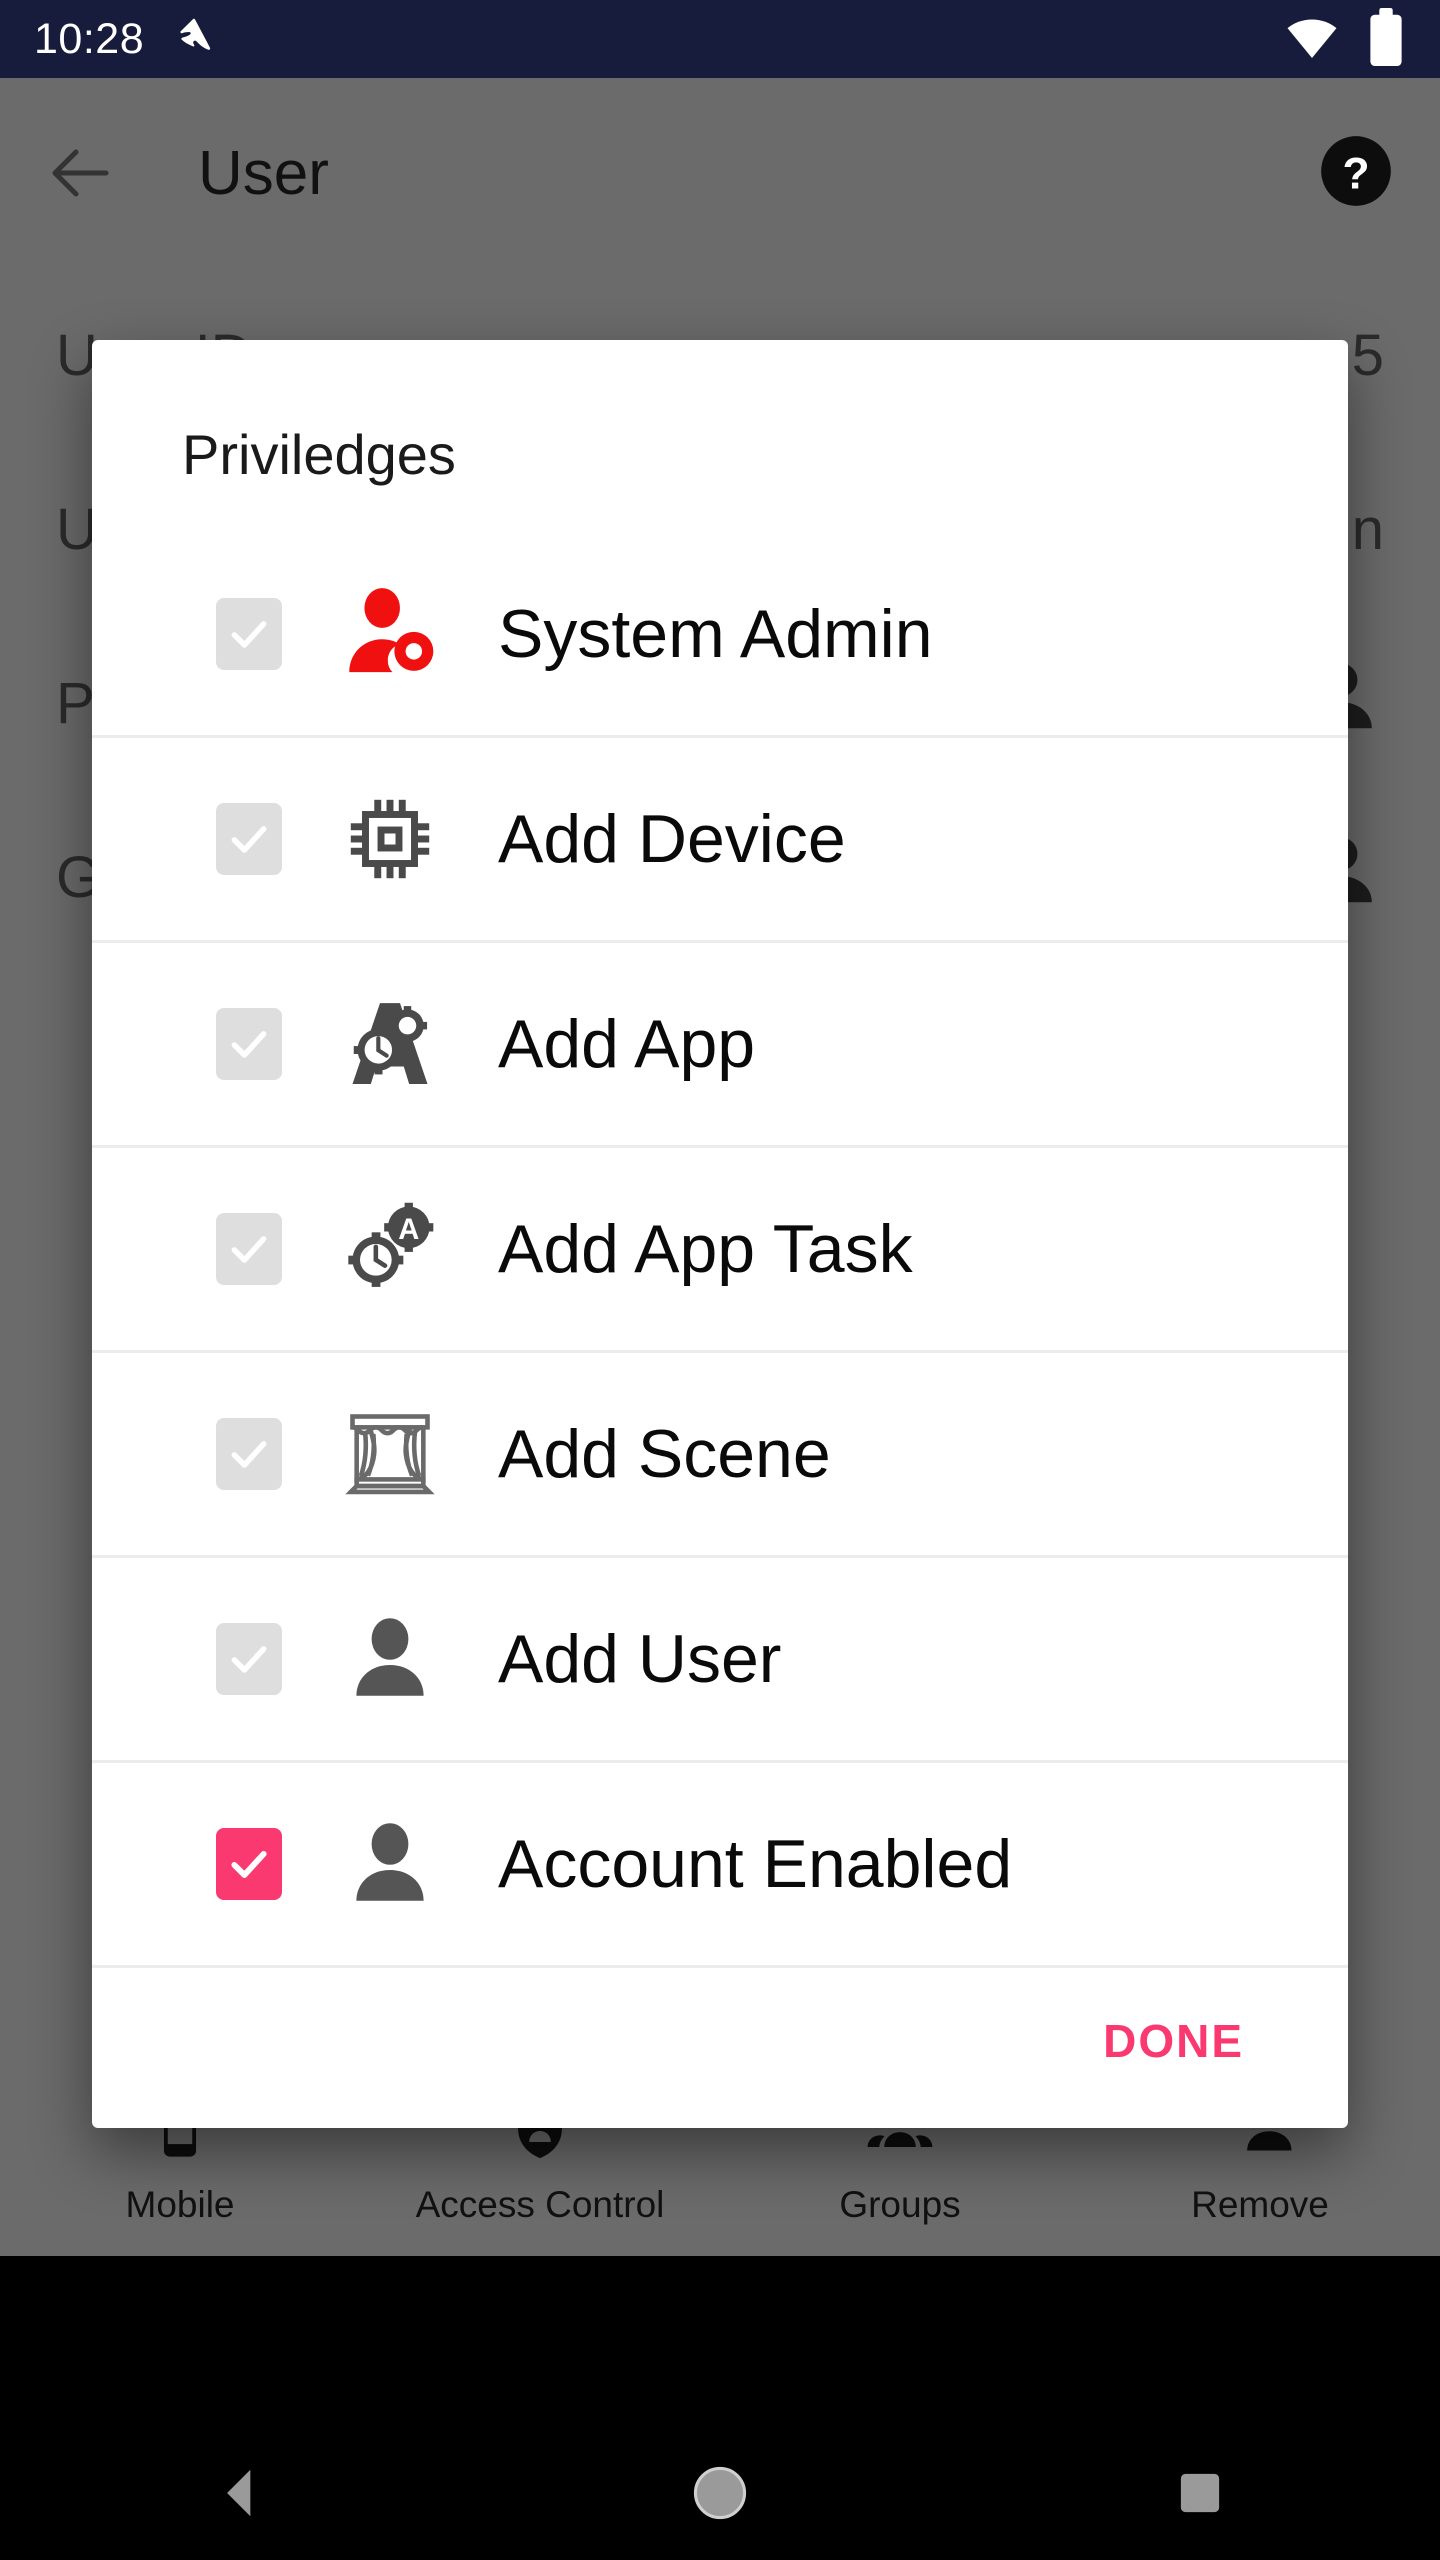  I want to click on status-bar: 10:28, so click(720, 39).